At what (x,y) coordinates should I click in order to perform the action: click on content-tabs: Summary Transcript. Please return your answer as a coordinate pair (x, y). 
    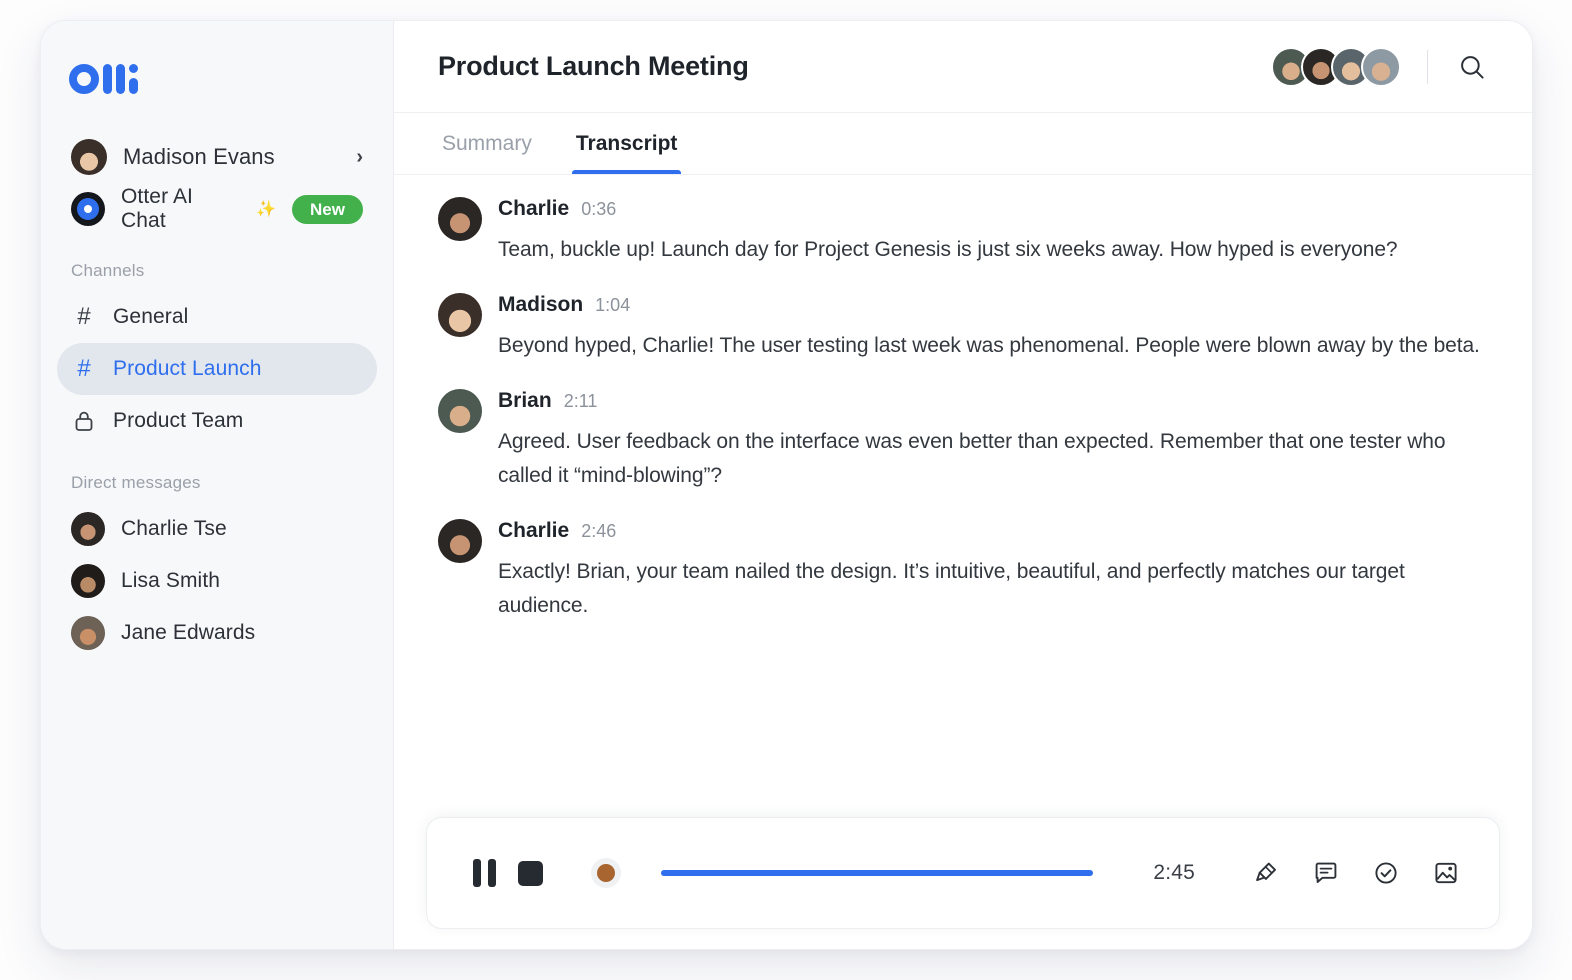
    Looking at the image, I should click on (963, 144).